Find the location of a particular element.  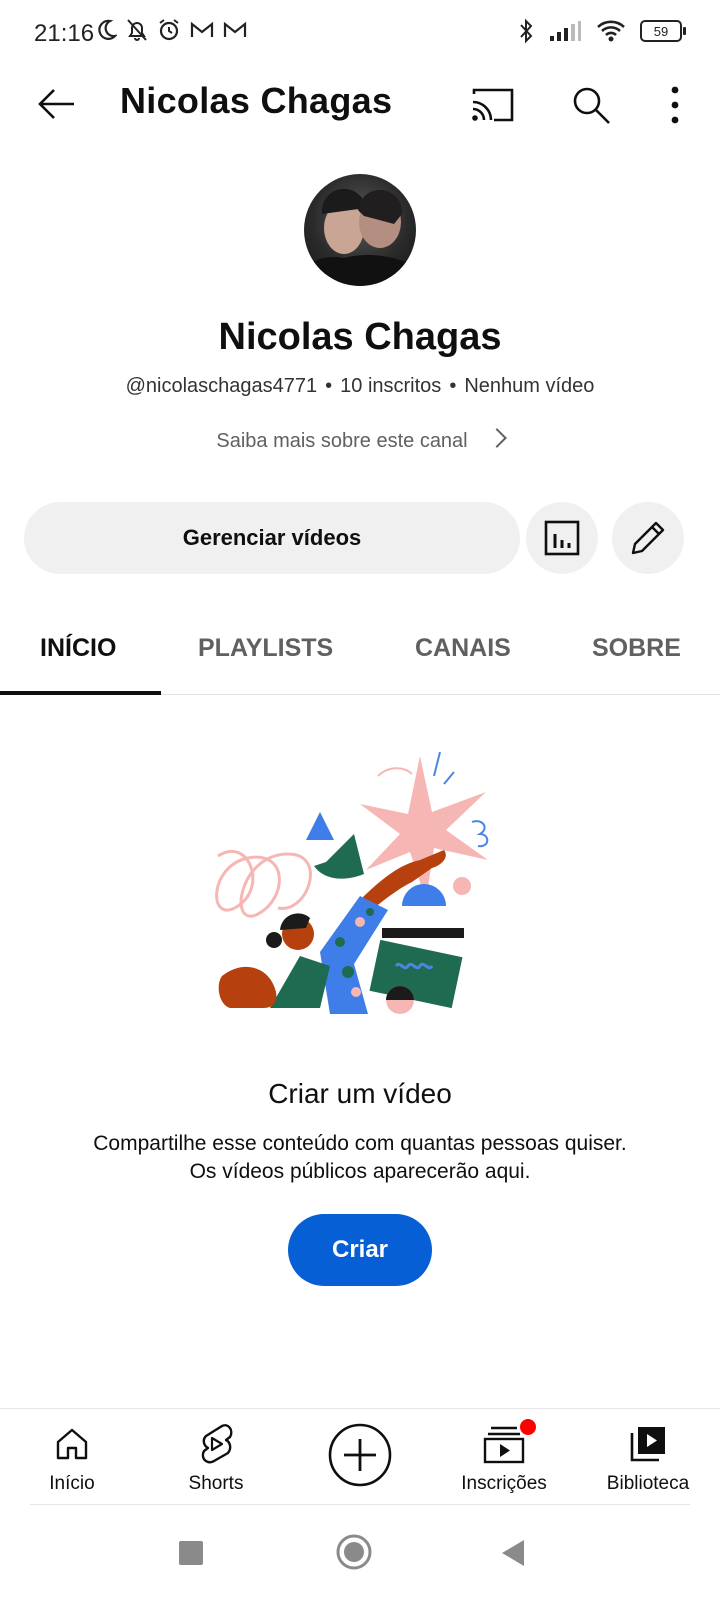

nav-label-subscriptions: Inscrições is located at coordinates (504, 1483).